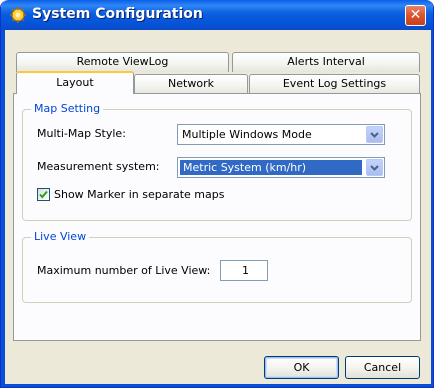 The image size is (434, 388). What do you see at coordinates (271, 167) in the screenshot?
I see `measurement-system-value: Metric System (km/hr)` at bounding box center [271, 167].